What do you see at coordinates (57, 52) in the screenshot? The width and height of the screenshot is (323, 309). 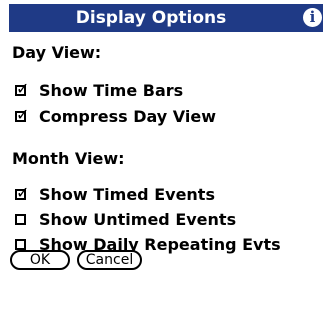 I see `day-view-heading: Day View:` at bounding box center [57, 52].